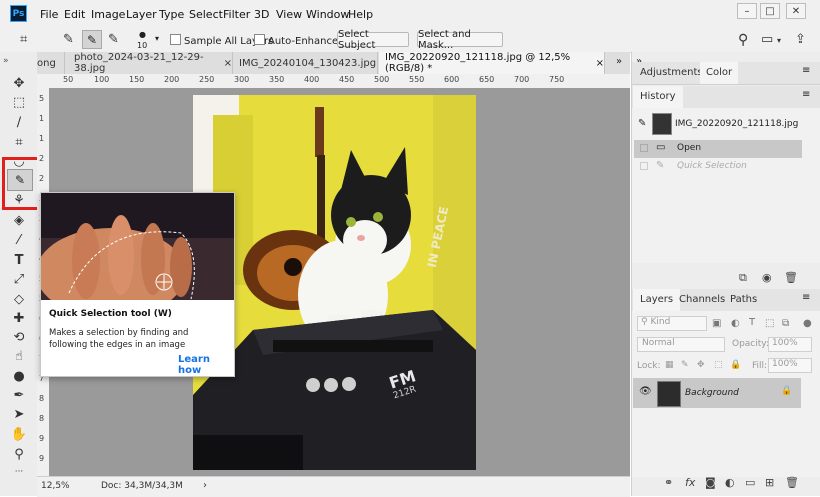 The height and width of the screenshot is (497, 820). What do you see at coordinates (800, 39) in the screenshot?
I see `share-icon: ⇪` at bounding box center [800, 39].